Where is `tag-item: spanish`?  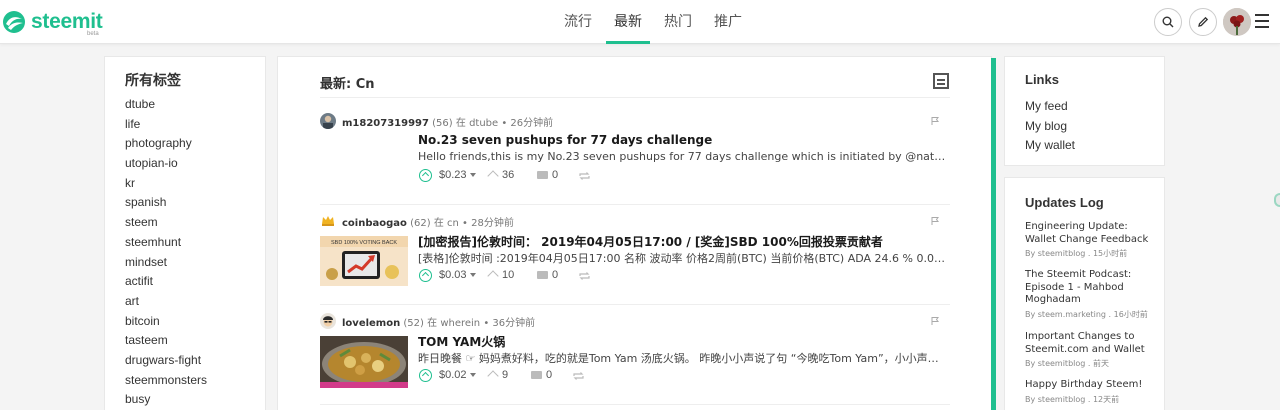 tag-item: spanish is located at coordinates (166, 203).